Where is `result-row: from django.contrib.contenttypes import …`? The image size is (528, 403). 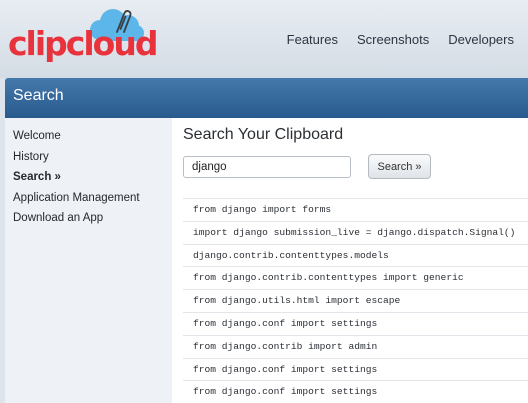 result-row: from django.contrib.contenttypes import … is located at coordinates (355, 277).